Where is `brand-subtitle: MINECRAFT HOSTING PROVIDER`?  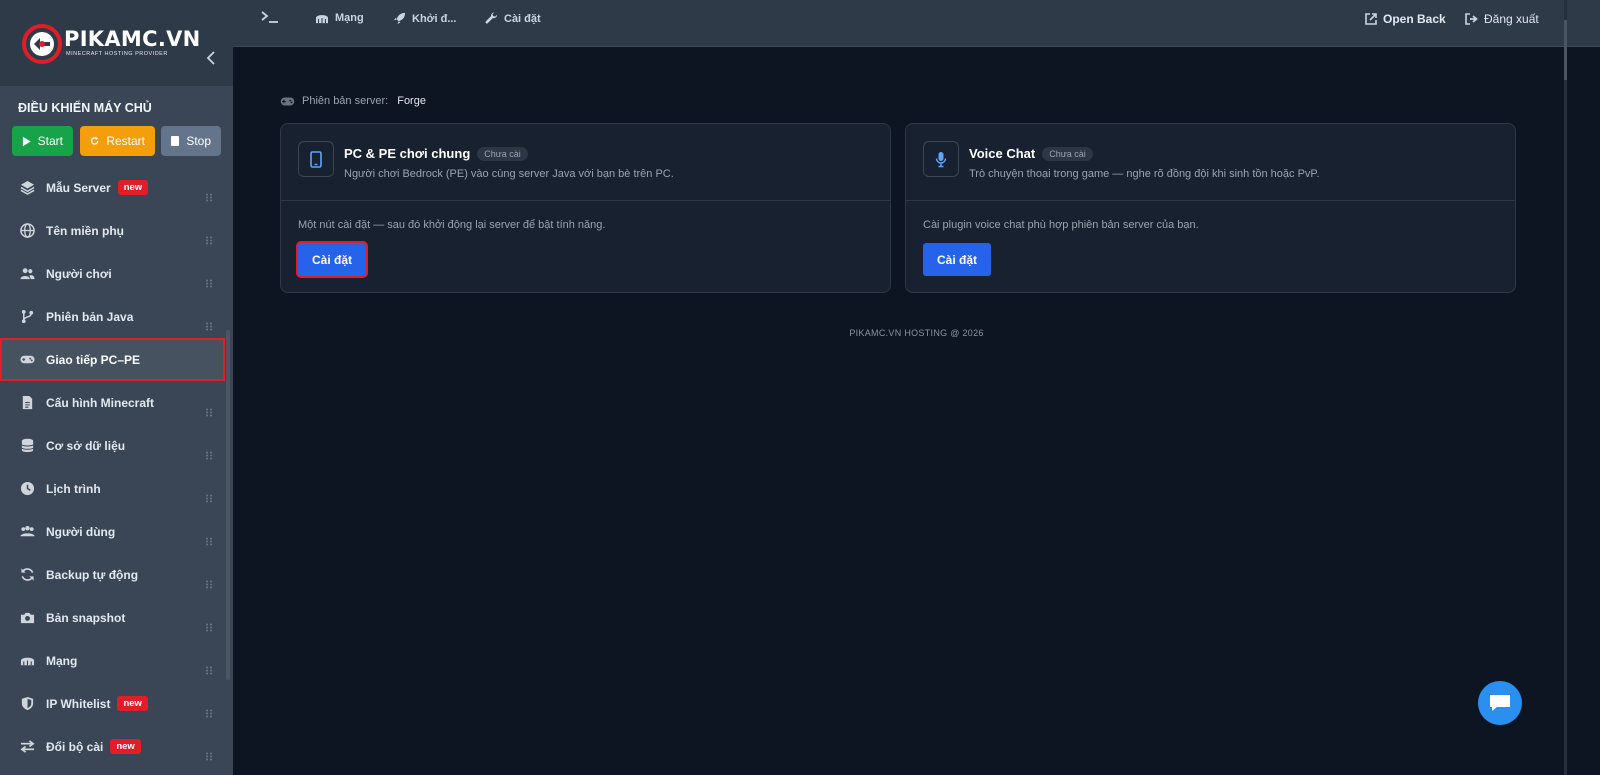 brand-subtitle: MINECRAFT HOSTING PROVIDER is located at coordinates (117, 54).